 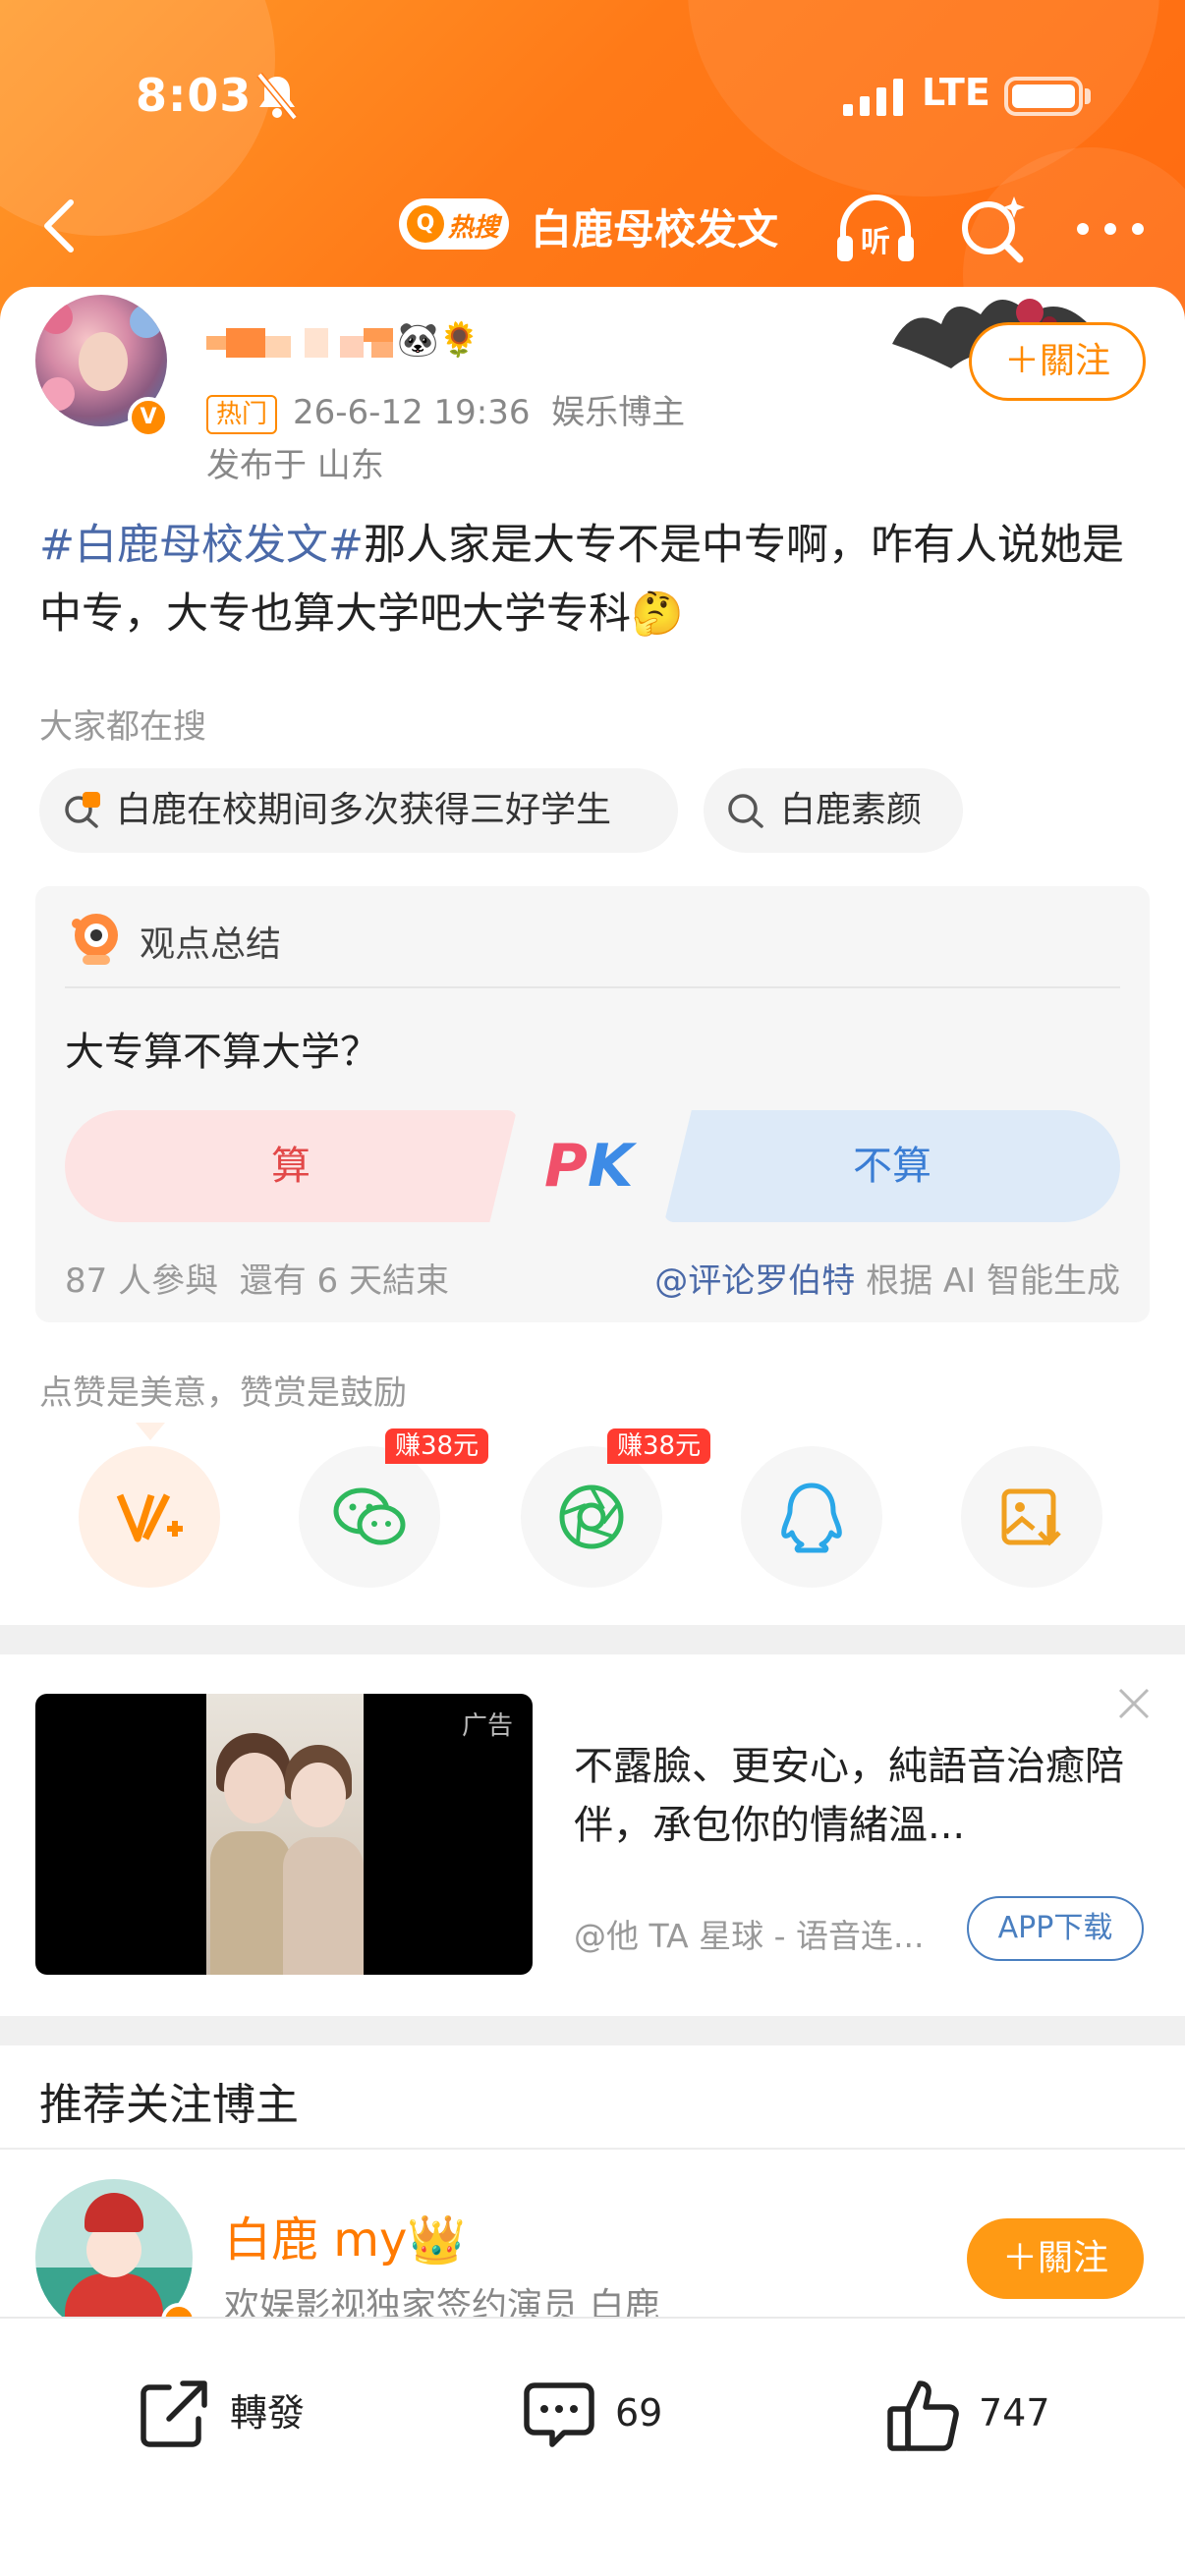 I want to click on search-chip-2: 白鹿素颜, so click(x=834, y=810).